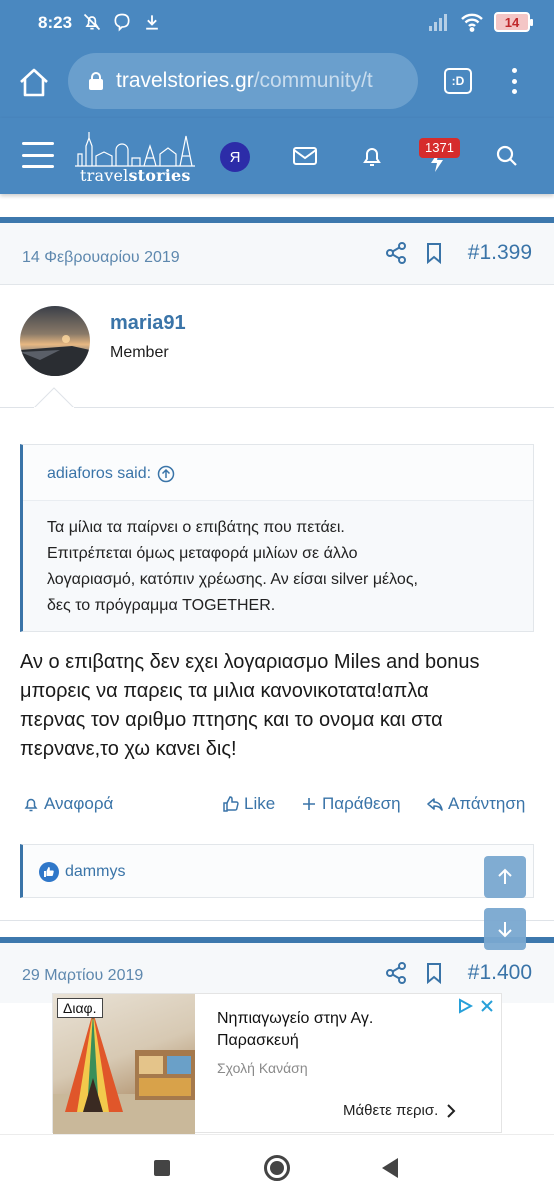 This screenshot has width=554, height=1200. What do you see at coordinates (277, 254) in the screenshot?
I see `post-meta: 14 Φεβρουαρίου 2019 #1.399` at bounding box center [277, 254].